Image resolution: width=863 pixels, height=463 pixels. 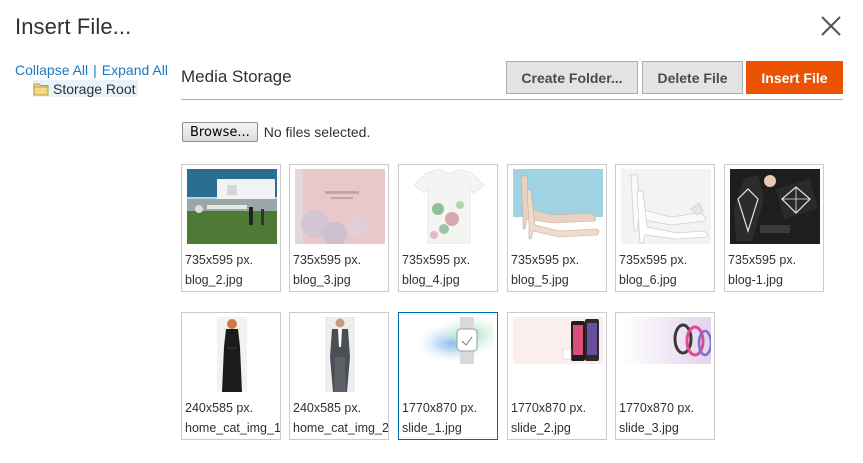 I want to click on phone-slide, so click(x=558, y=354).